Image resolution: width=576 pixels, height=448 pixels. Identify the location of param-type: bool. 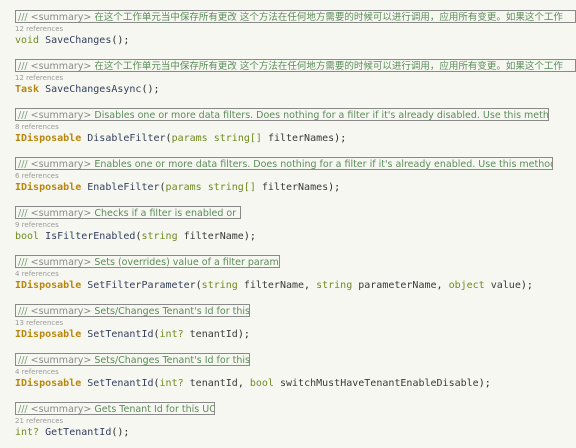
(261, 383).